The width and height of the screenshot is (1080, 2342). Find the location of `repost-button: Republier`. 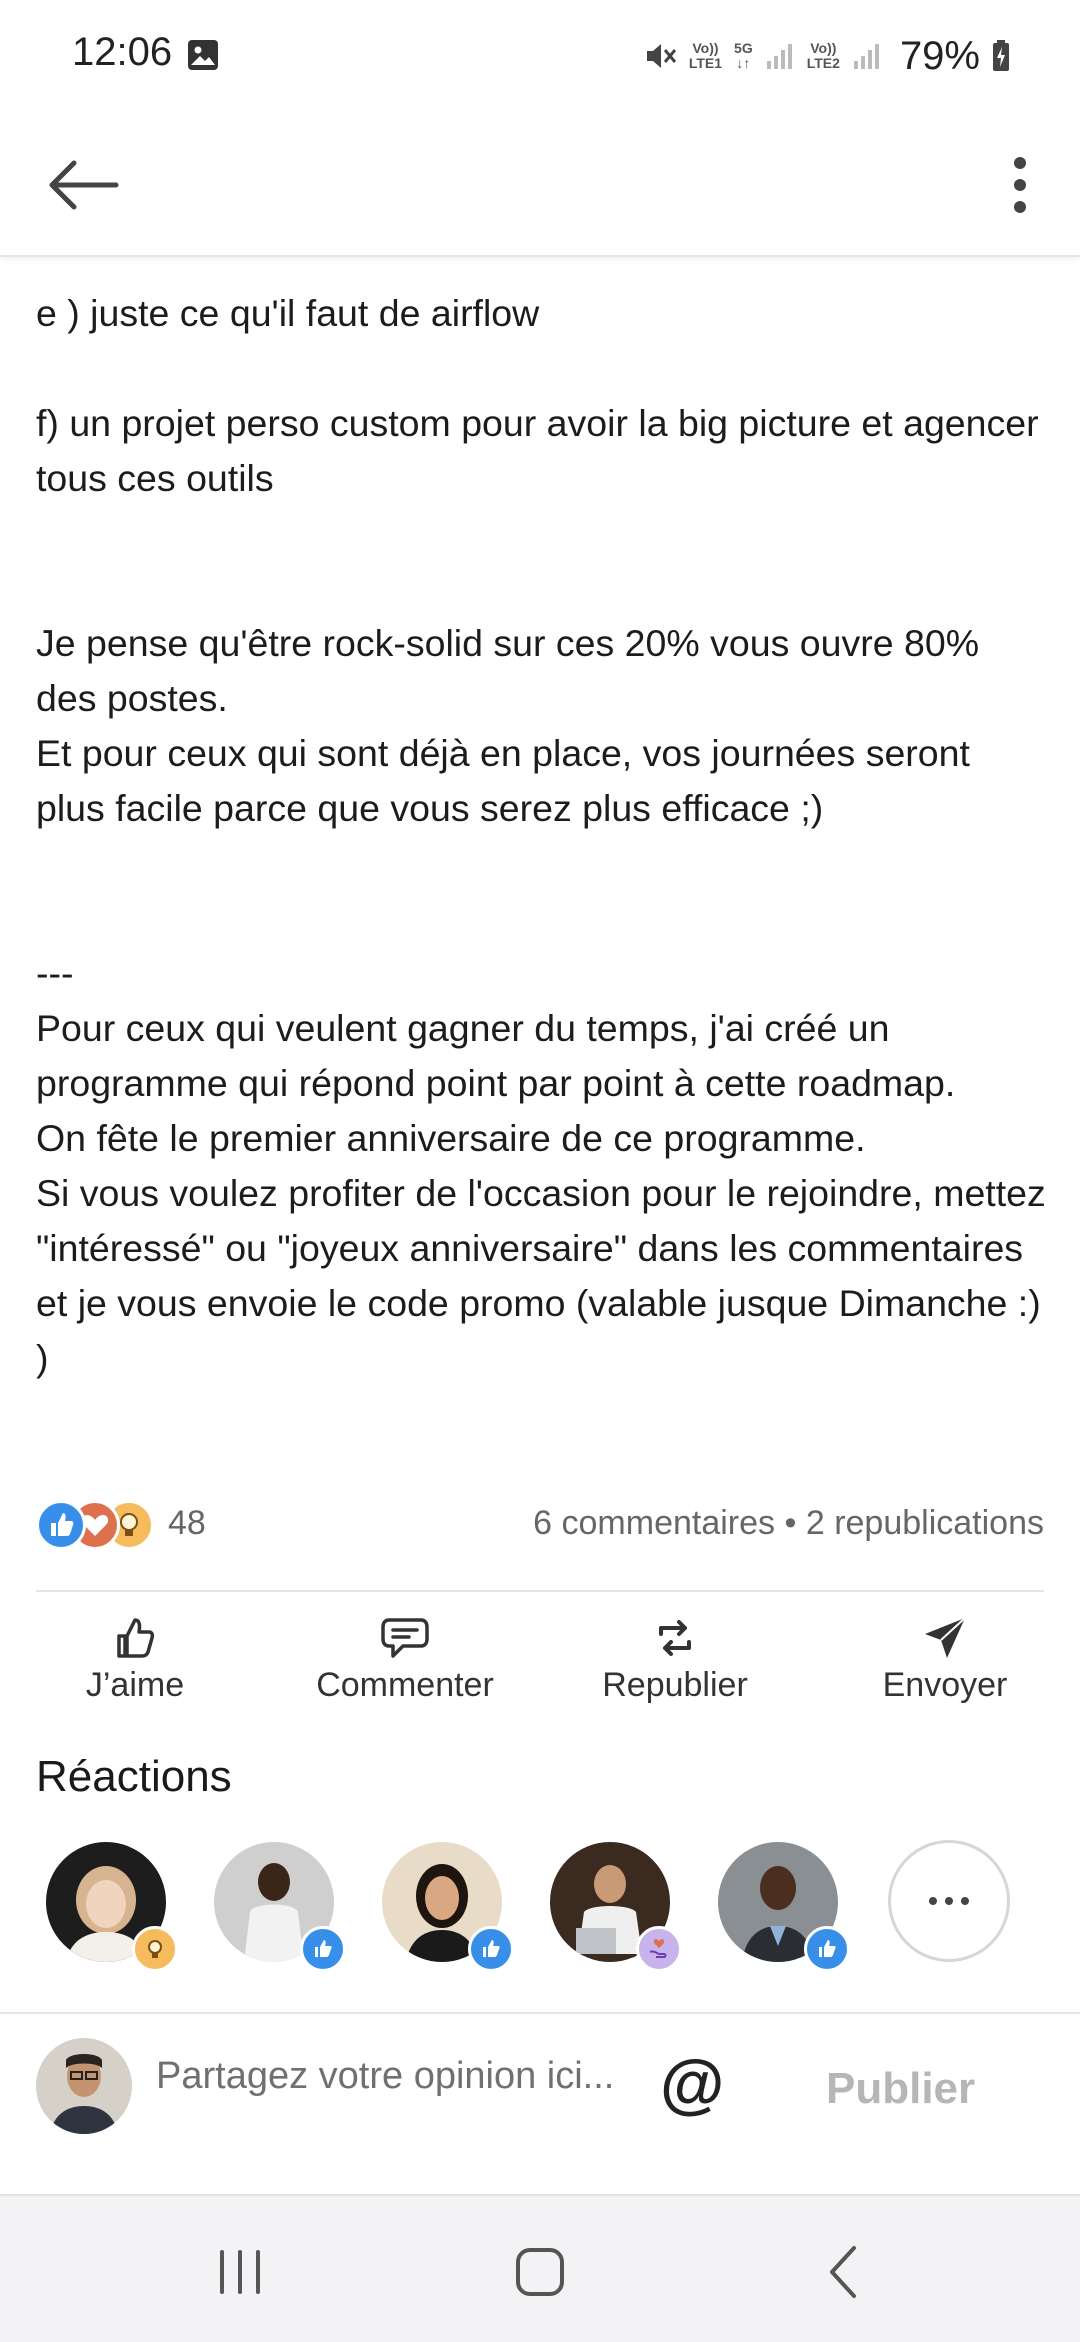

repost-button: Republier is located at coordinates (675, 1660).